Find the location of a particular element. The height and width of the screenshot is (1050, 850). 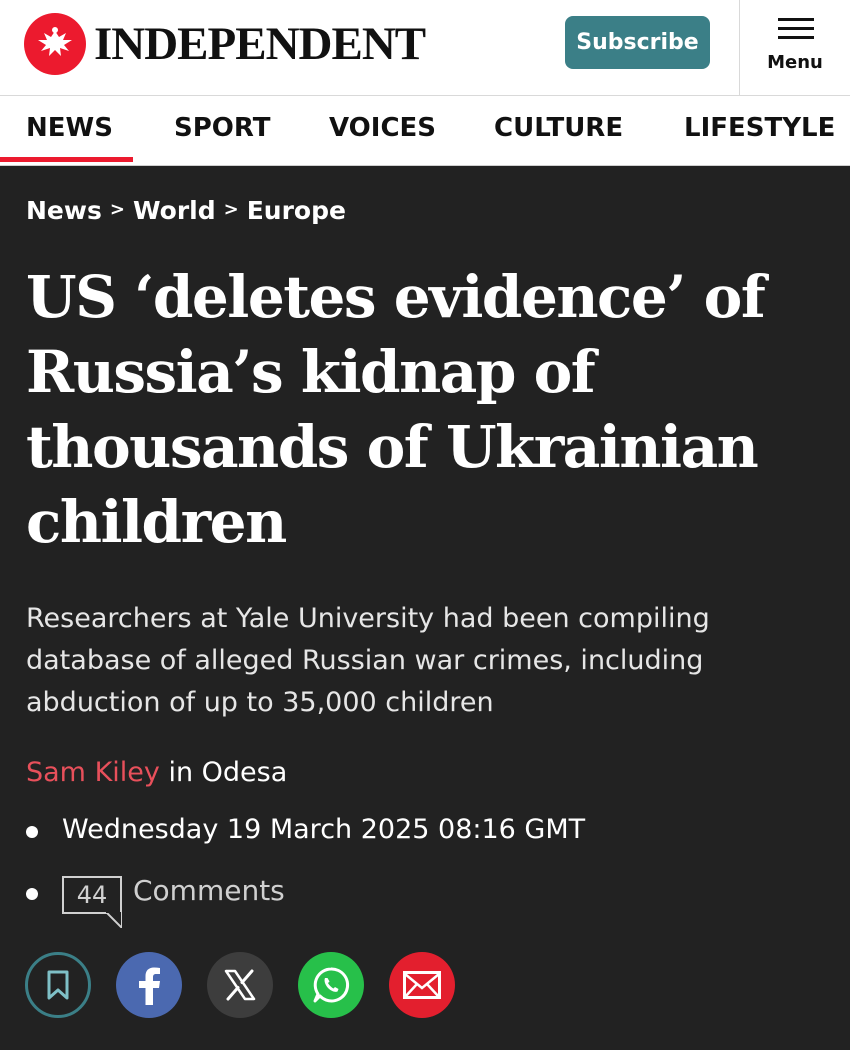

breadcrumb-europe: Europe is located at coordinates (296, 210).